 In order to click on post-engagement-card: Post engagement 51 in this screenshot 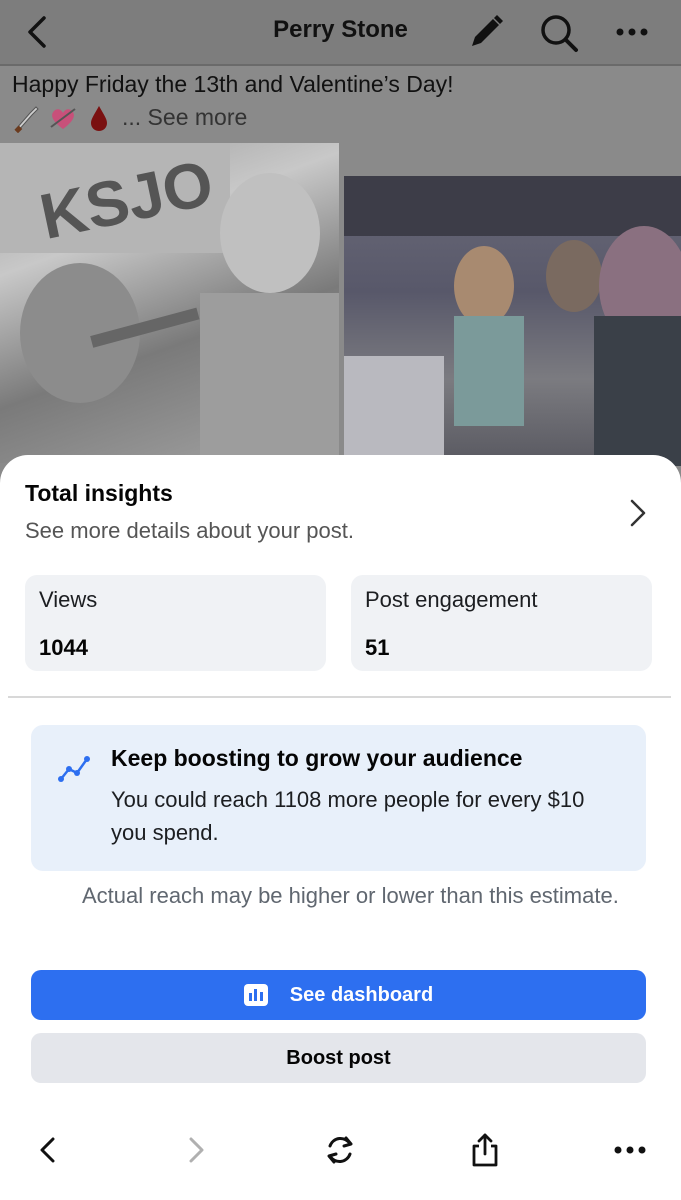, I will do `click(501, 623)`.